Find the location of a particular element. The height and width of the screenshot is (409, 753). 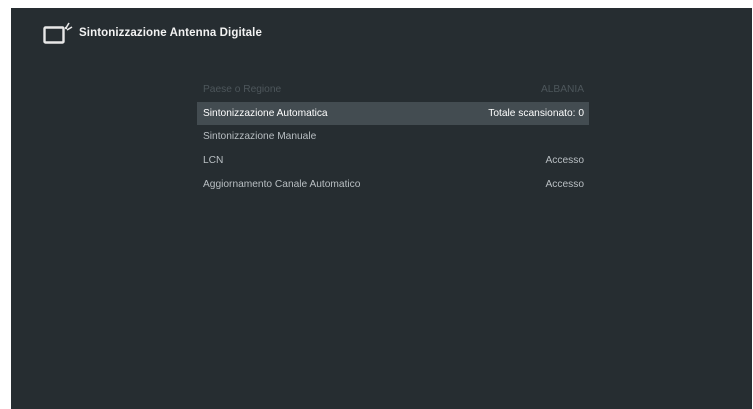

page-header: Sintonizzazione Antenna Digitale is located at coordinates (152, 33).